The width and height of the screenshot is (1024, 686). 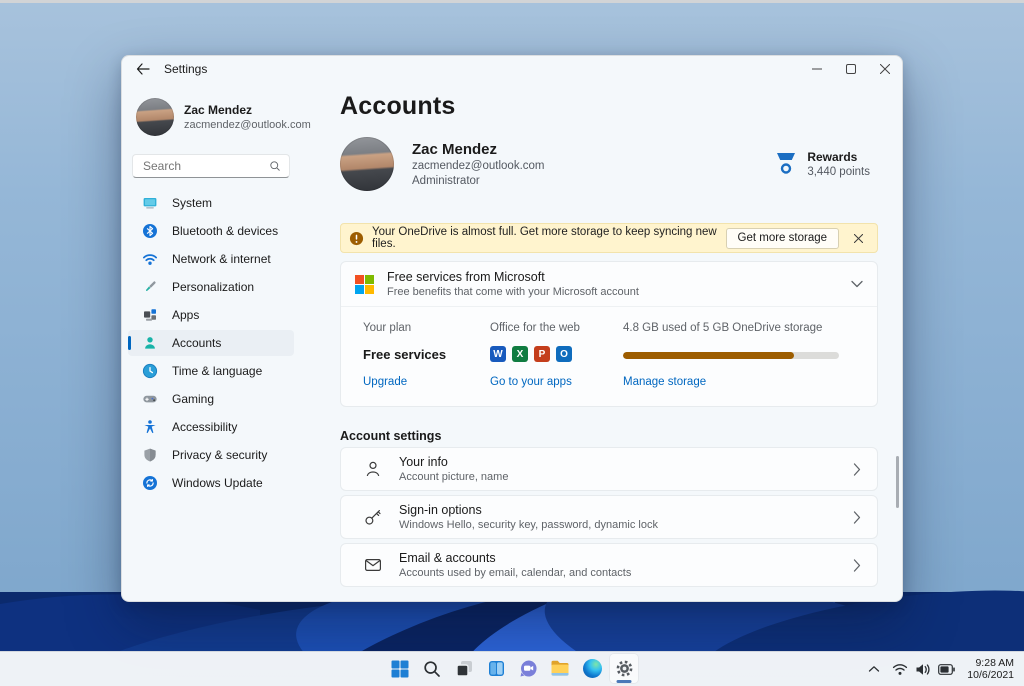 I want to click on clock: 9:28 AM 10/6/2021, so click(x=990, y=669).